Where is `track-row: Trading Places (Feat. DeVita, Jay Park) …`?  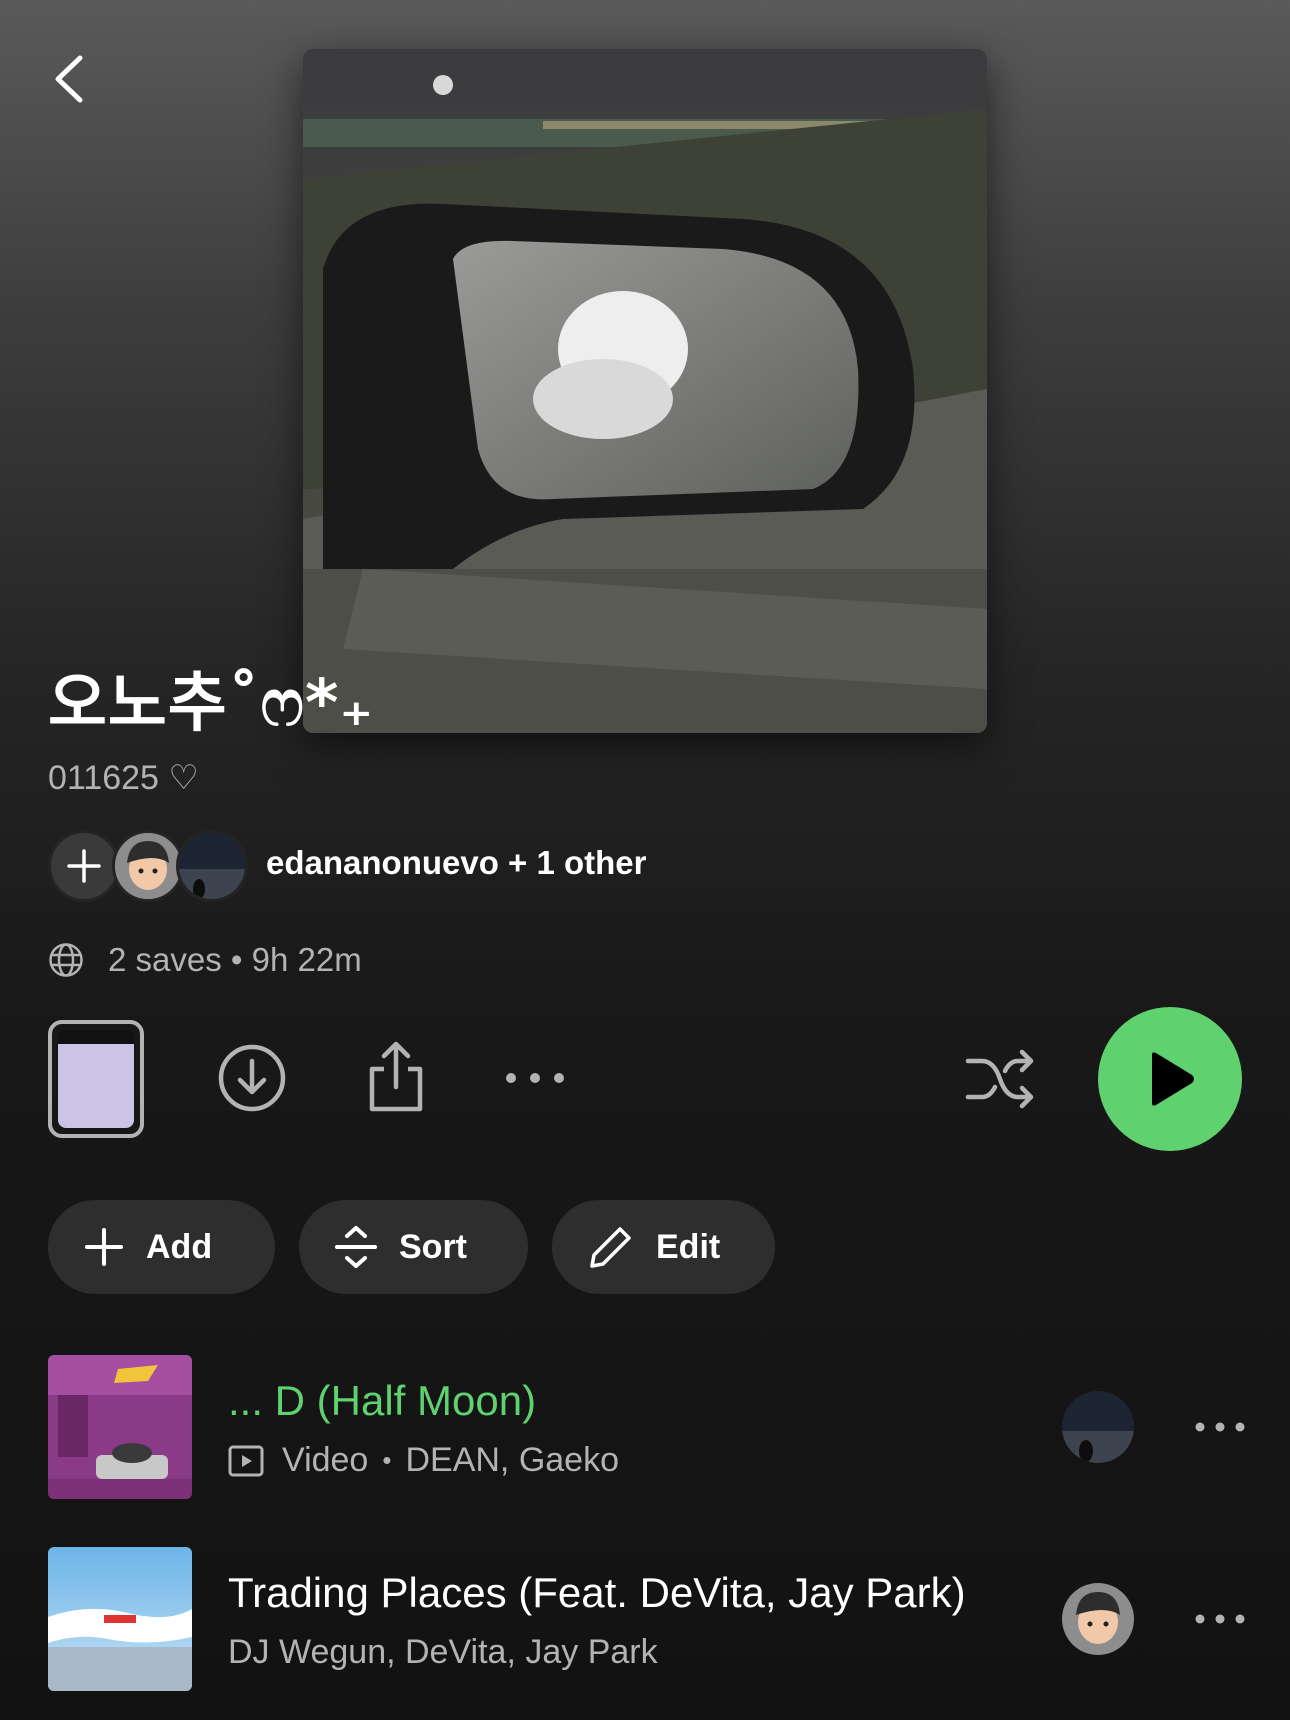 track-row: Trading Places (Feat. DeVita, Jay Park) … is located at coordinates (648, 1619).